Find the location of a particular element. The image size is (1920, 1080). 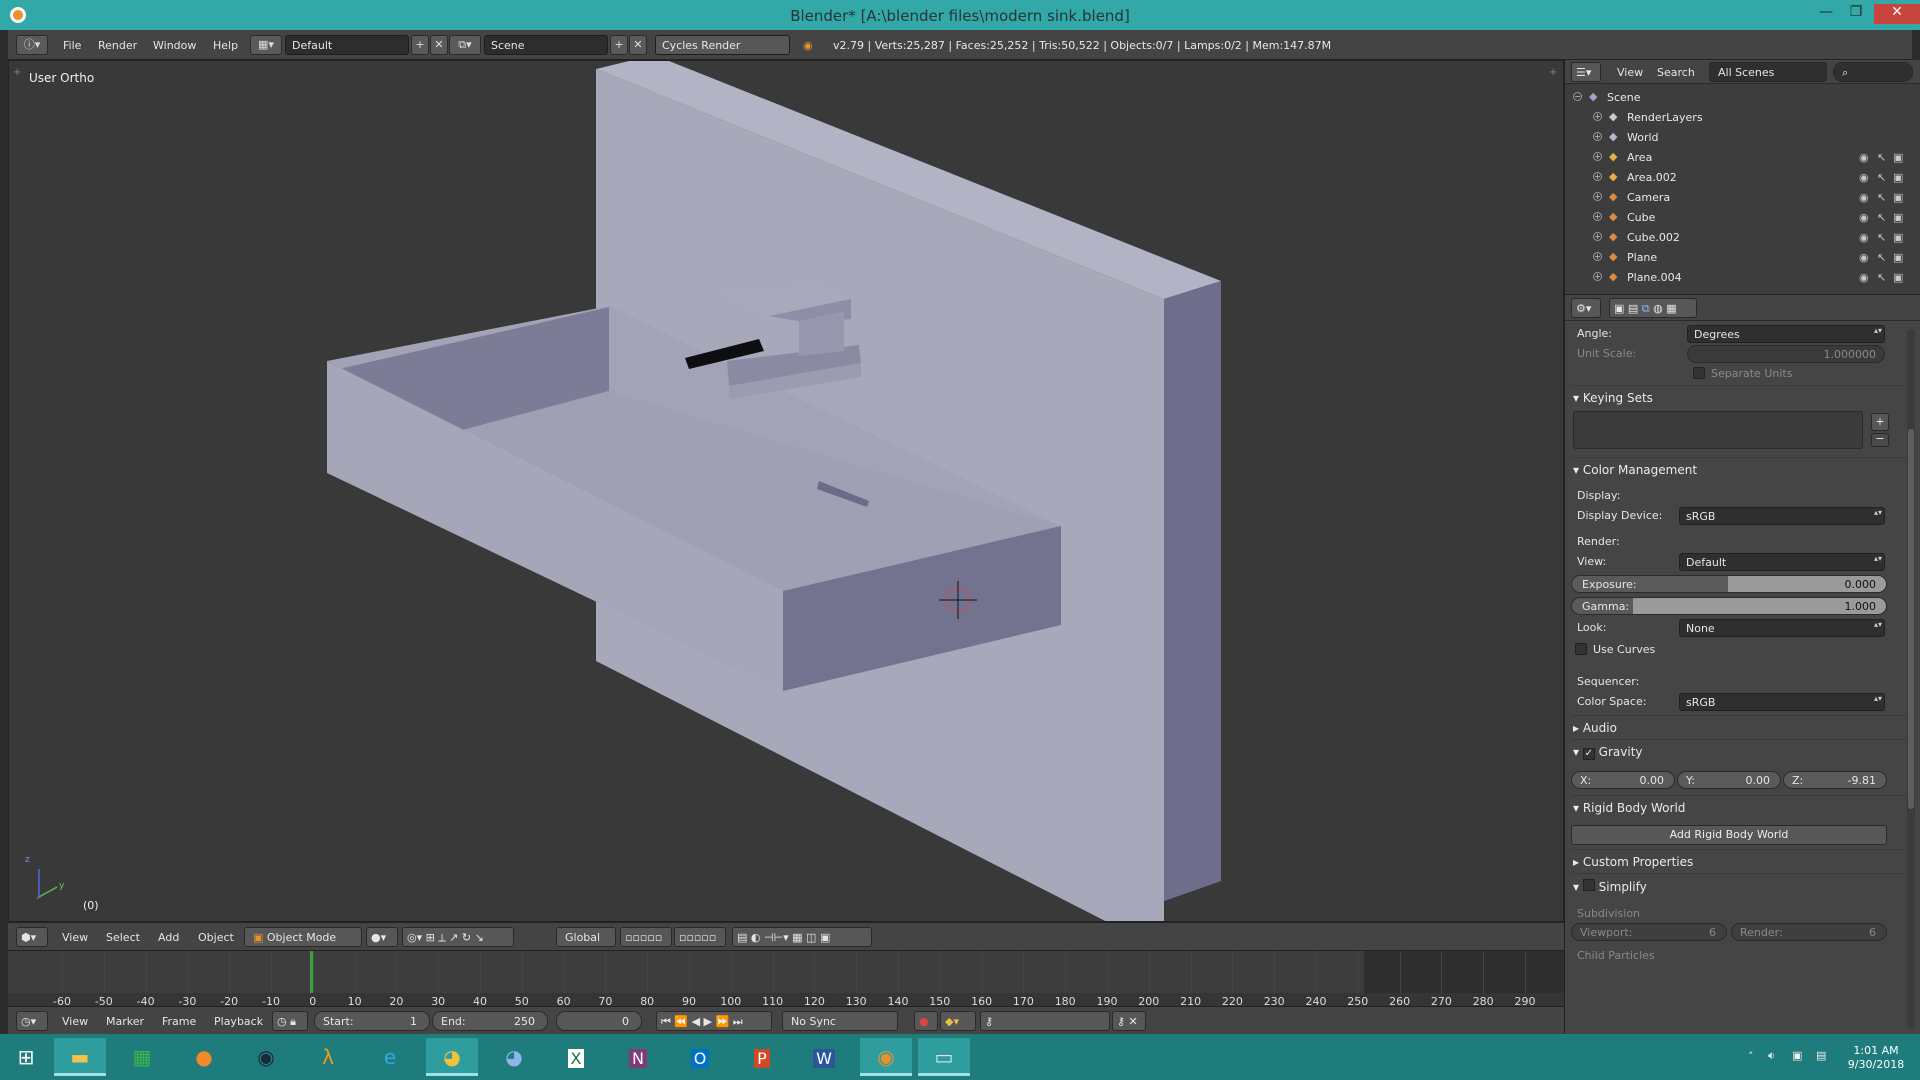

object-tab-icon: ▦ is located at coordinates (1671, 308).